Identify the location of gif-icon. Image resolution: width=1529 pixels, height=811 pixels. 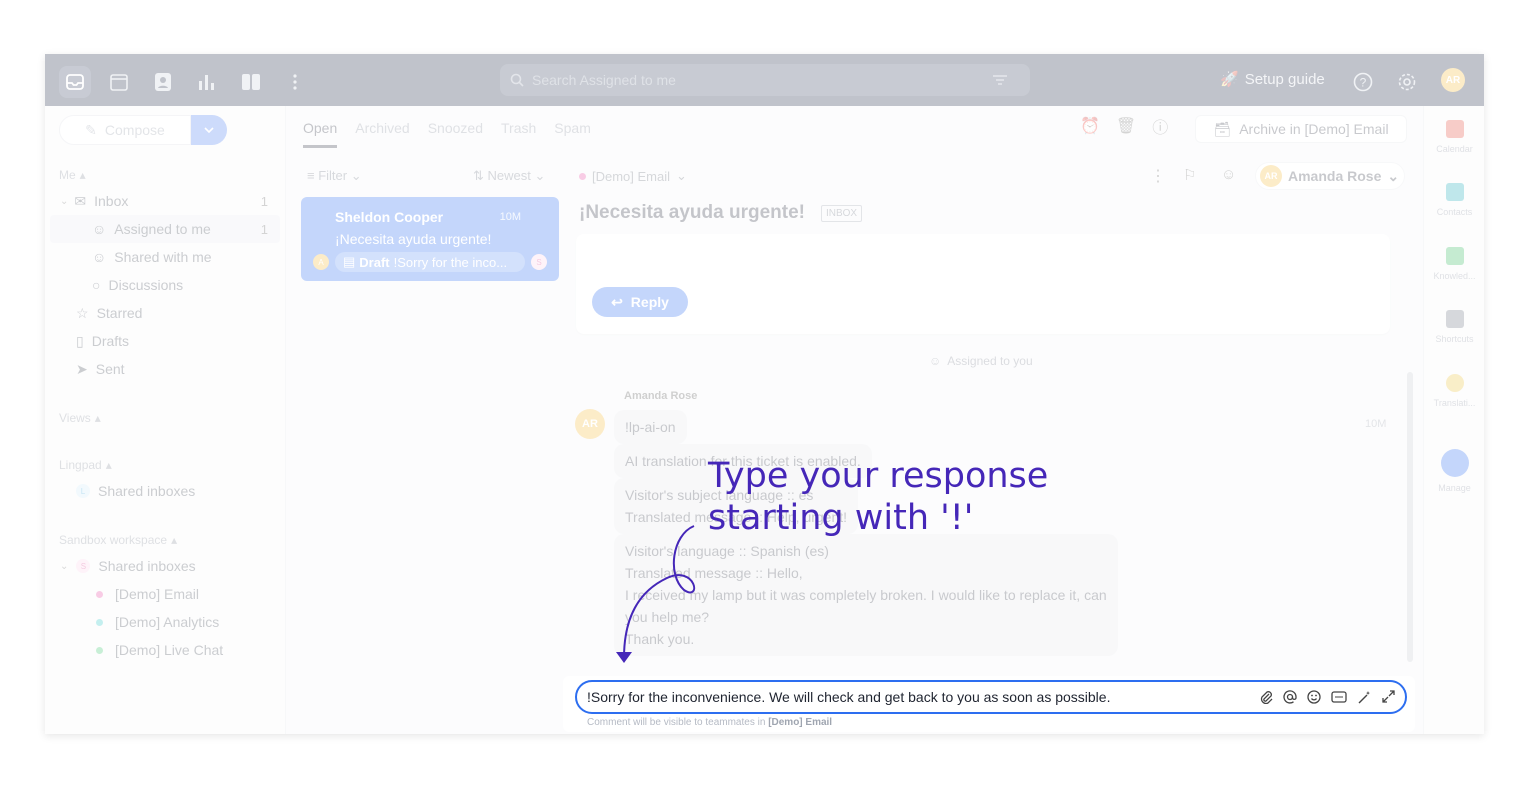
(1339, 697).